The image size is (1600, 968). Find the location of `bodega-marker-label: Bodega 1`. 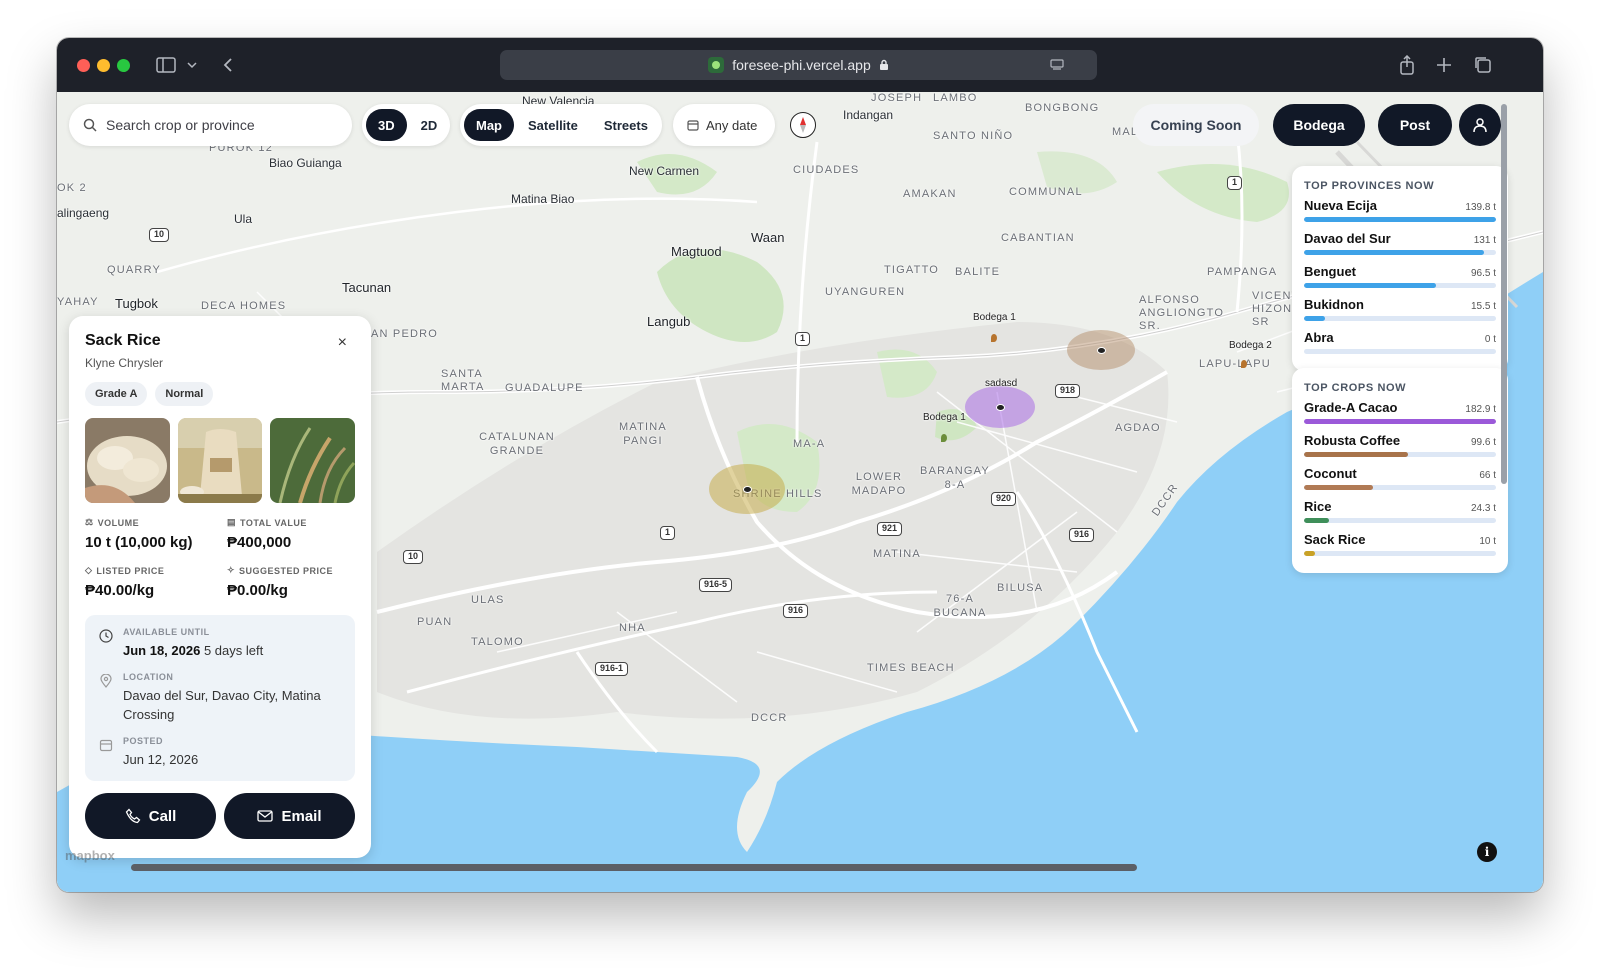

bodega-marker-label: Bodega 1 is located at coordinates (944, 417).